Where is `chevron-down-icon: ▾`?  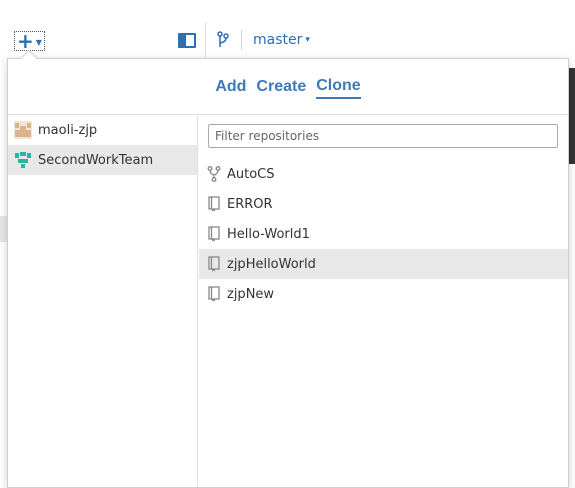
chevron-down-icon: ▾ is located at coordinates (307, 40).